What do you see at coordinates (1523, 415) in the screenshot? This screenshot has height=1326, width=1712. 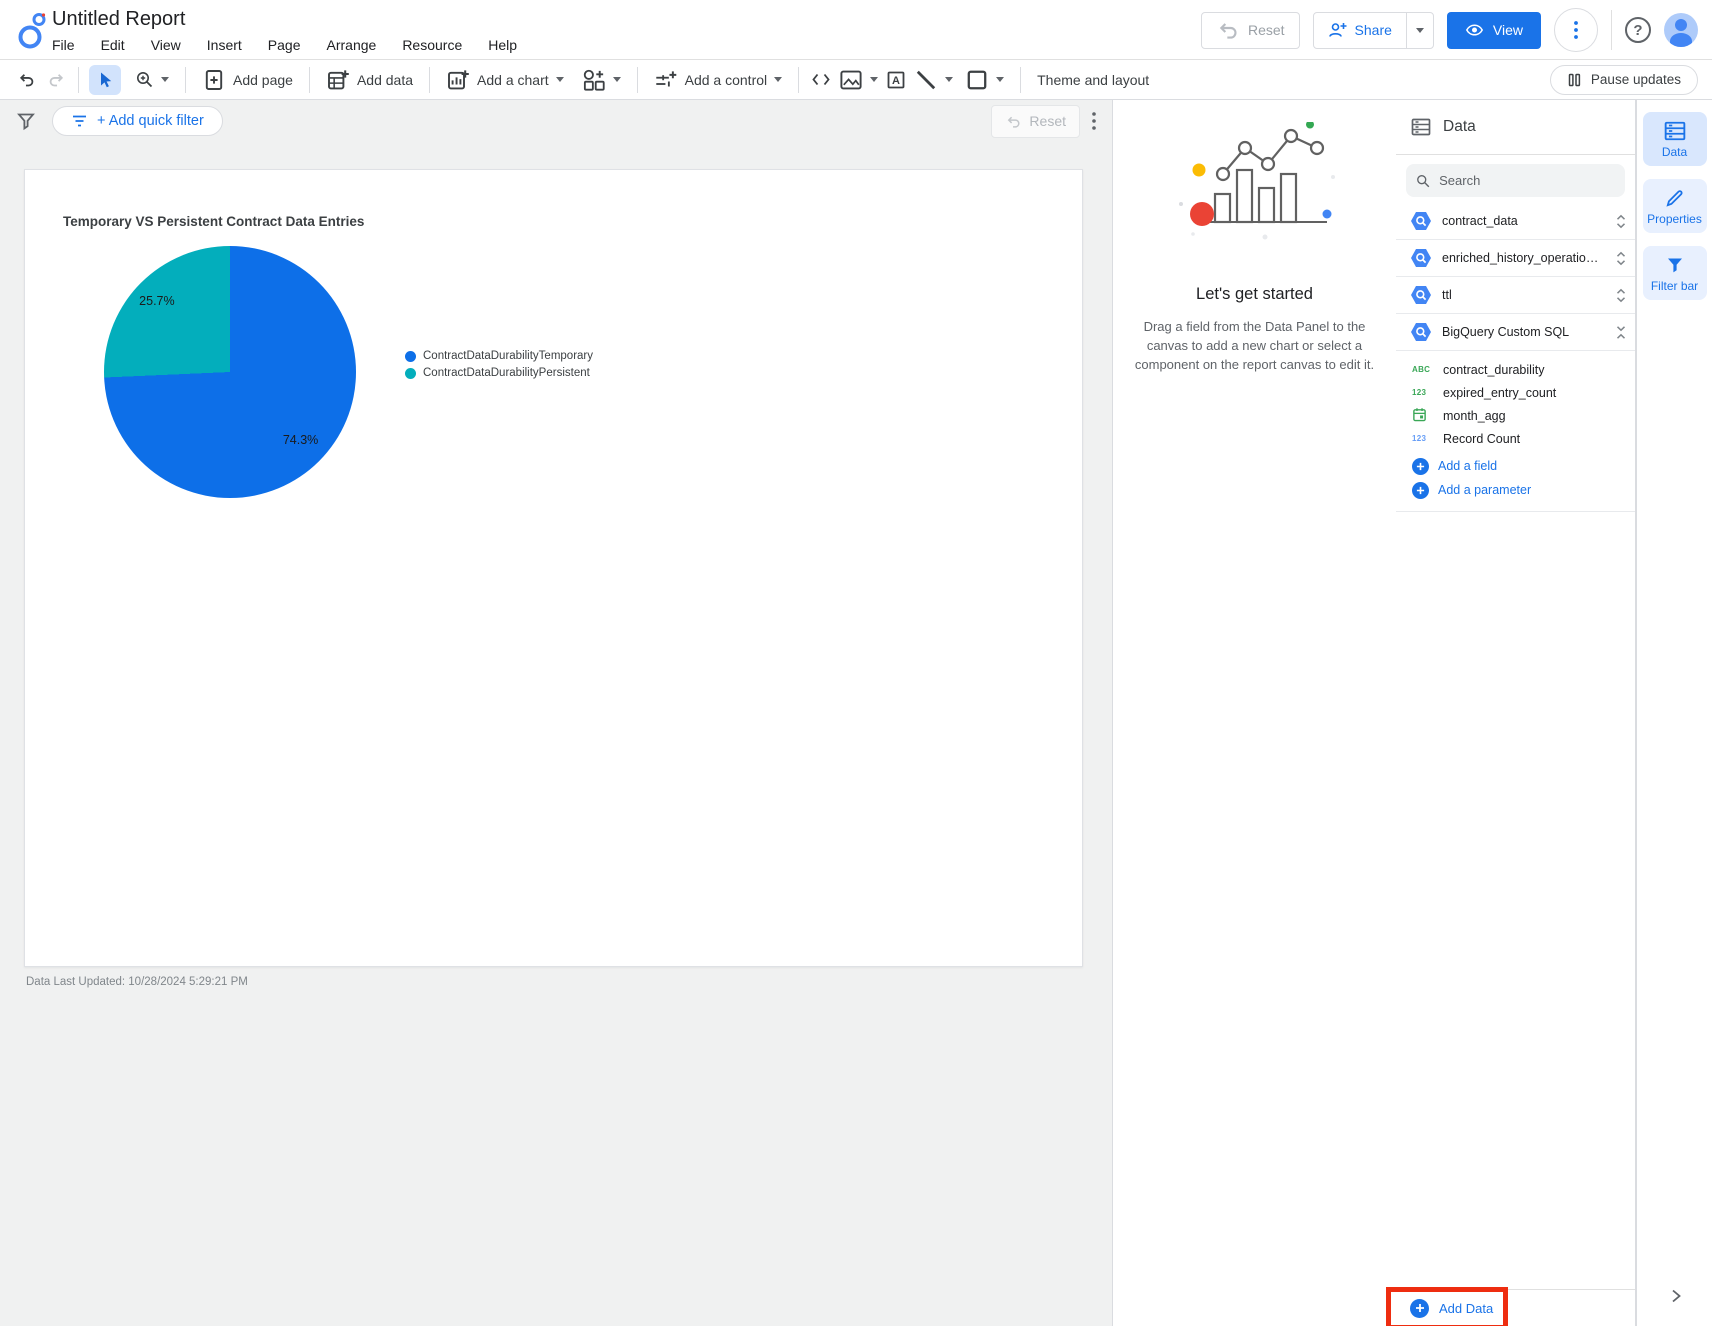 I see `field-month-agg: month_agg` at bounding box center [1523, 415].